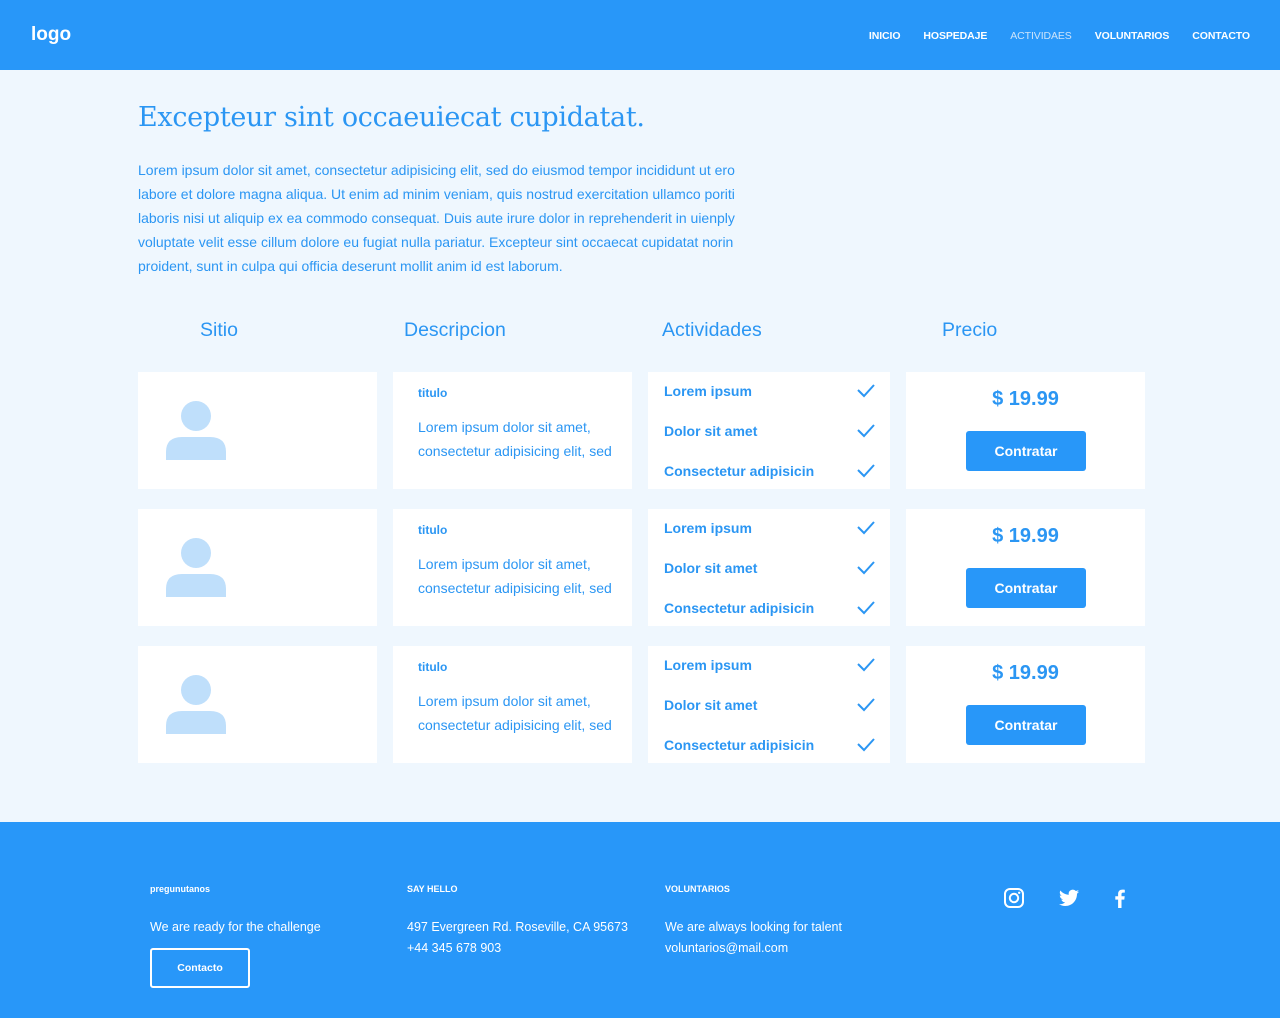 The height and width of the screenshot is (1018, 1280). Describe the element at coordinates (1132, 36) in the screenshot. I see `nav-voluntarios: VOLUNTARIOS` at that location.